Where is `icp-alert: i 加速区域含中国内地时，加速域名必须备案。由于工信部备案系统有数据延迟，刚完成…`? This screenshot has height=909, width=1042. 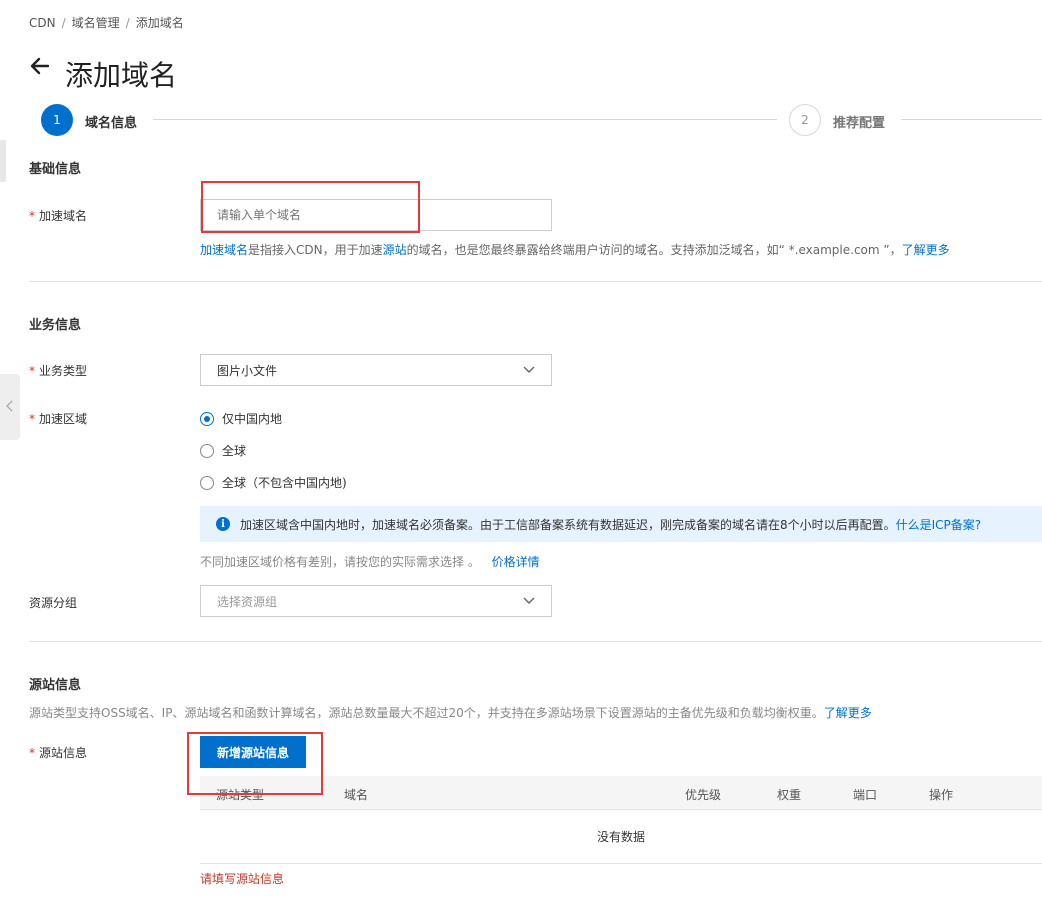
icp-alert: i 加速区域含中国内地时，加速域名必须备案。由于工信部备案系统有数据延迟，刚完成… is located at coordinates (621, 524).